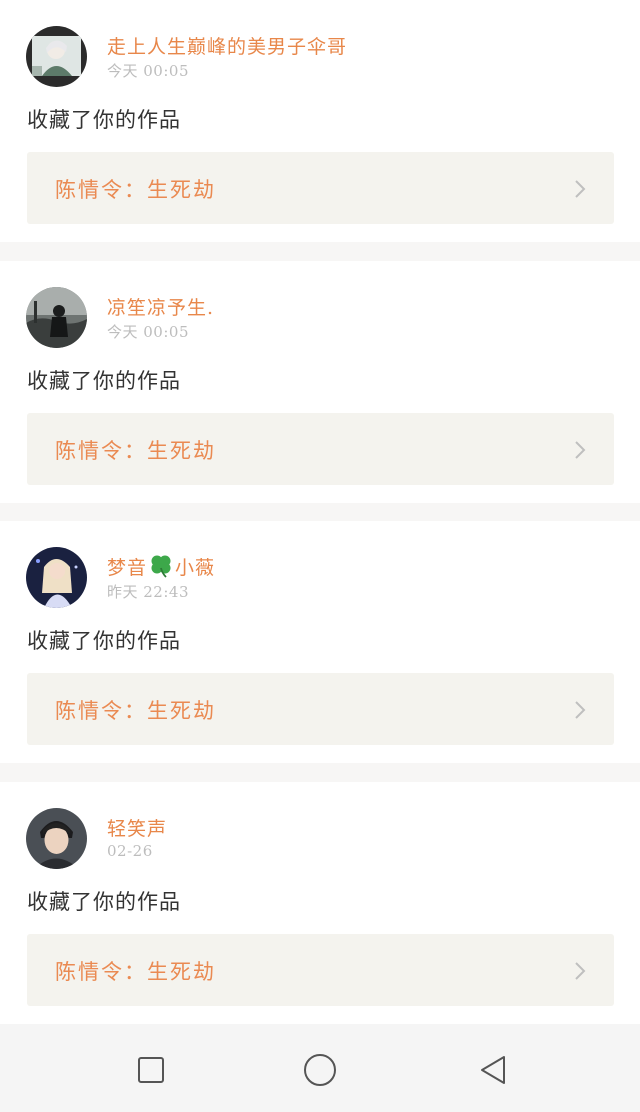 The image size is (640, 1112). What do you see at coordinates (137, 827) in the screenshot?
I see `username: 轻笑声` at bounding box center [137, 827].